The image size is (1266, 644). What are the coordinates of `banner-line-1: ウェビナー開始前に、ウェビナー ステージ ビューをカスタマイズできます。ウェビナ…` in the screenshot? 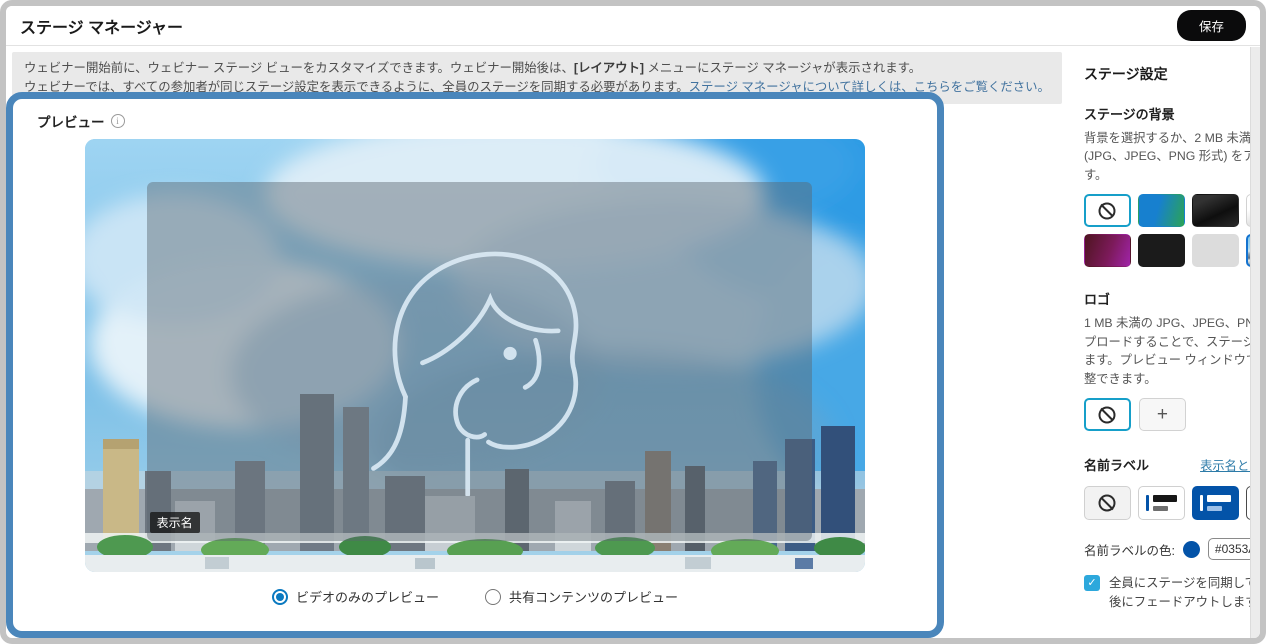 It's located at (473, 68).